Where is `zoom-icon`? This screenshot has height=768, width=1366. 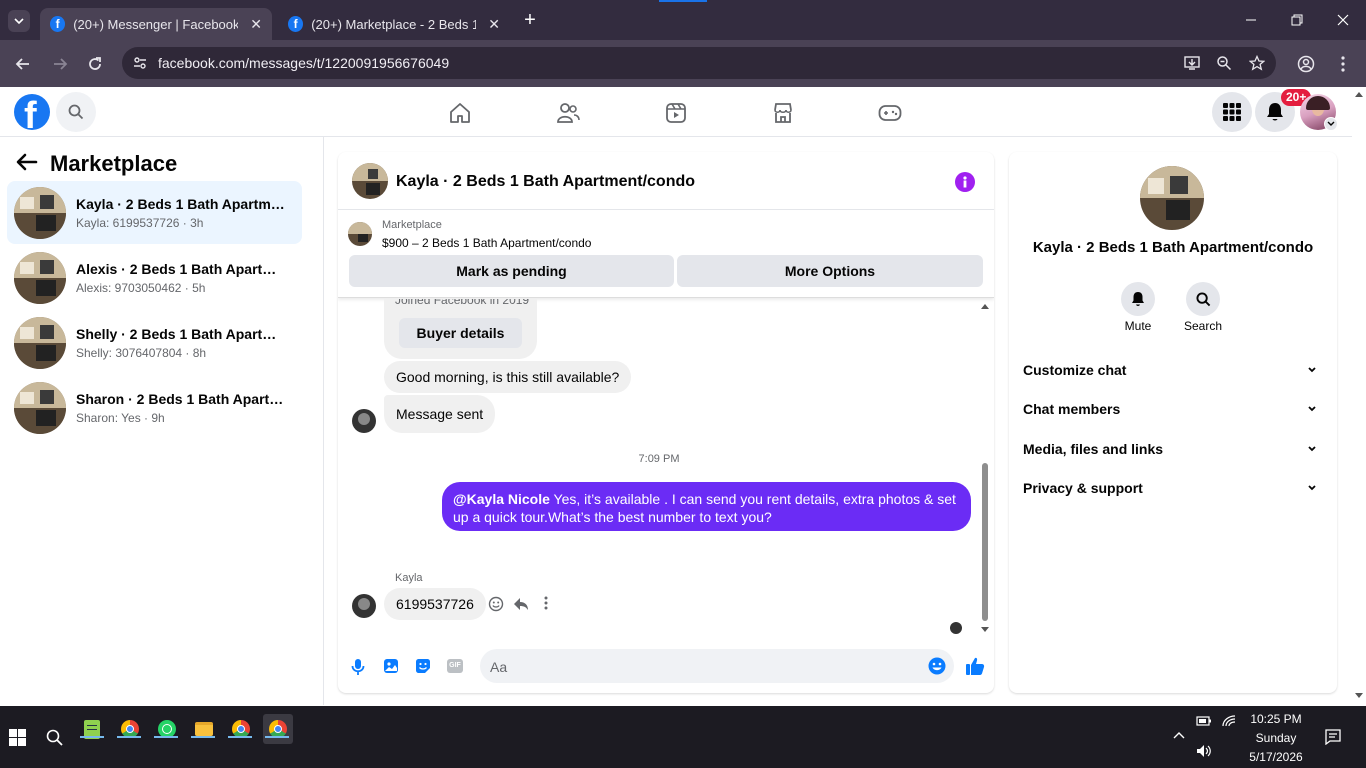 zoom-icon is located at coordinates (1224, 63).